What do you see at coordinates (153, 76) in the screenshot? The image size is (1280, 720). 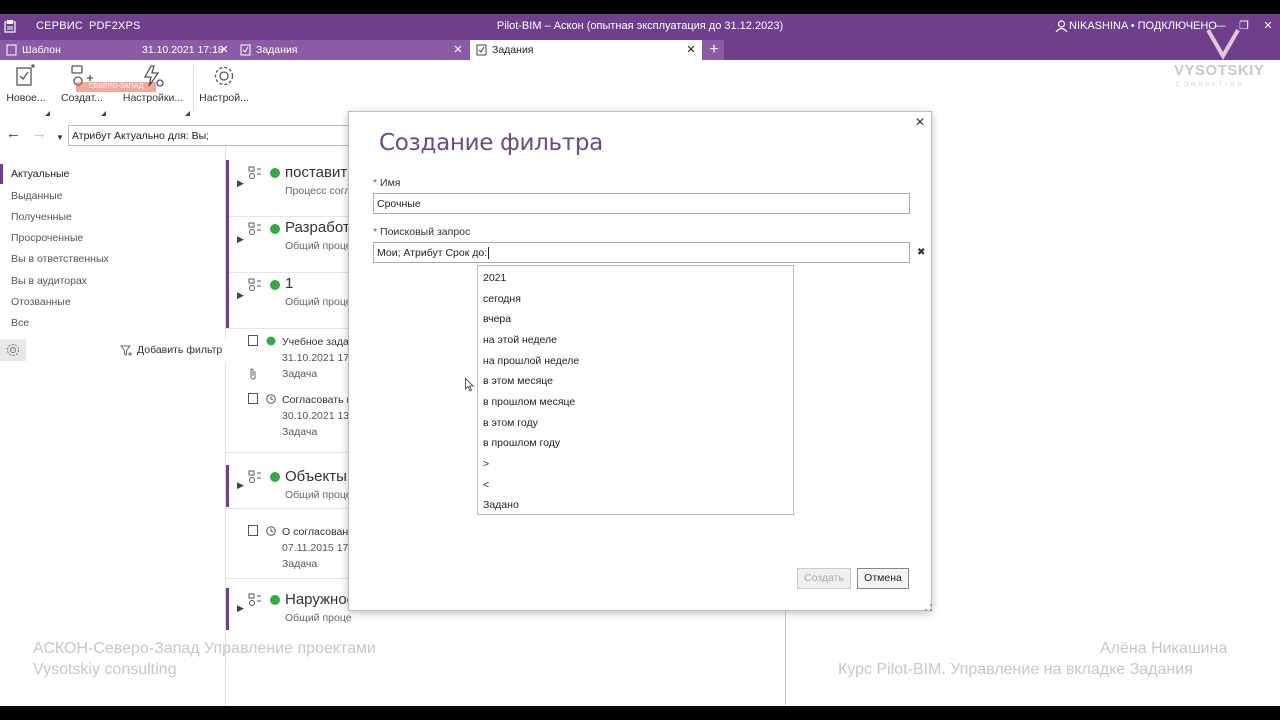 I see `lightning-settings-icon` at bounding box center [153, 76].